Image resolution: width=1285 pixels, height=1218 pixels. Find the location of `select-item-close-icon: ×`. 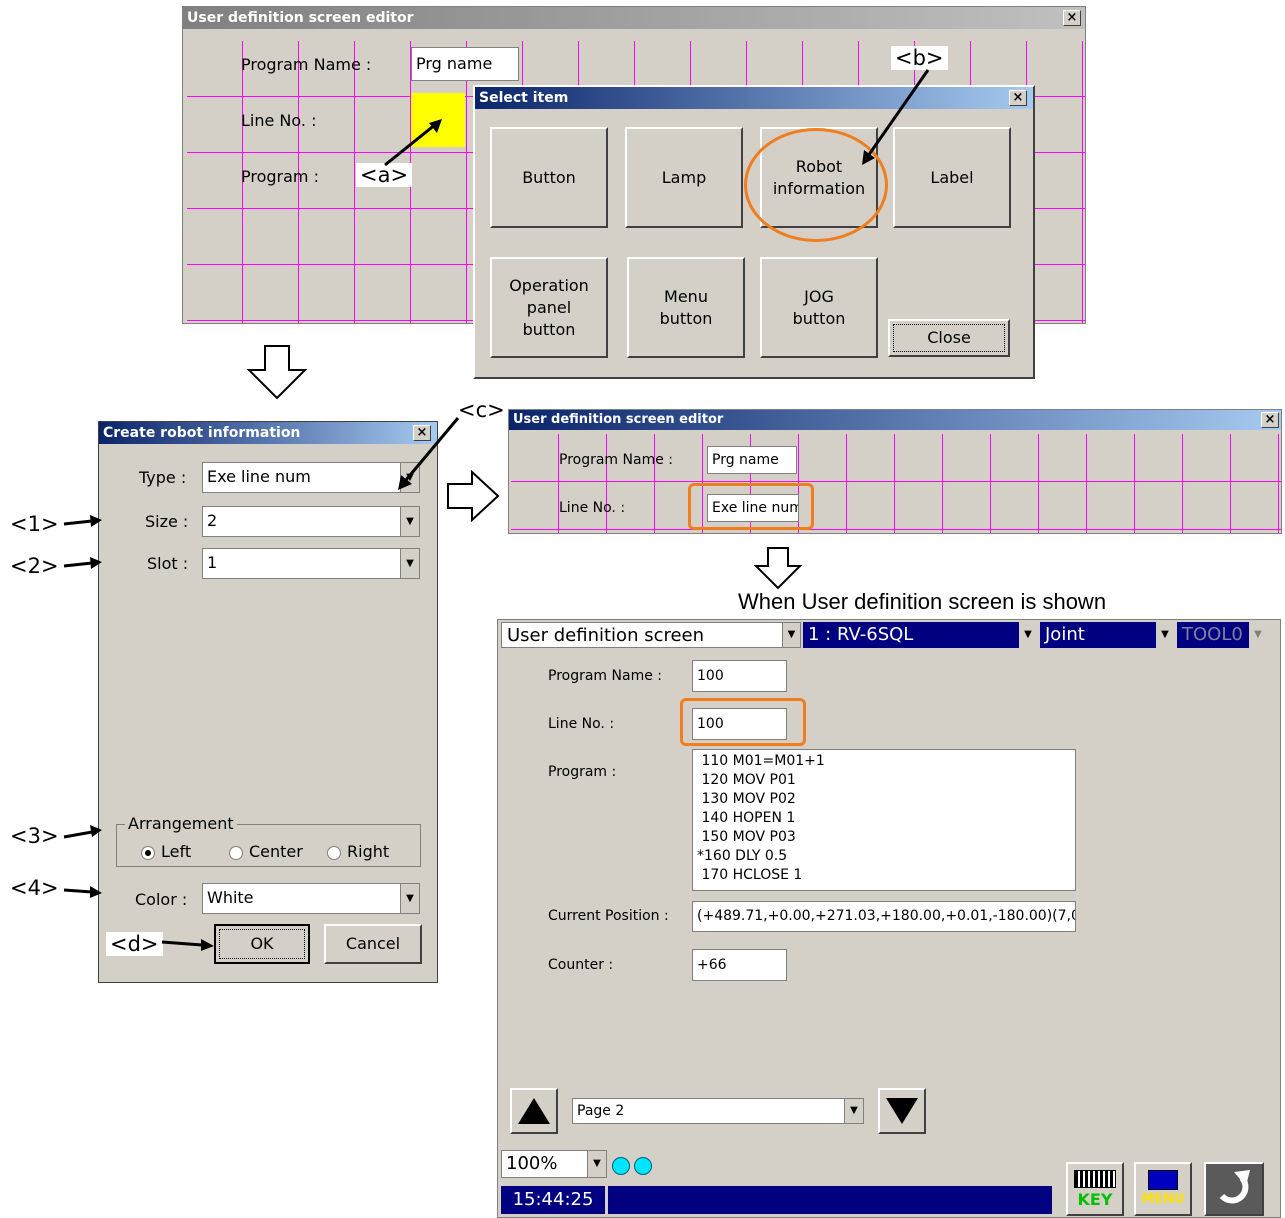

select-item-close-icon: × is located at coordinates (1018, 98).